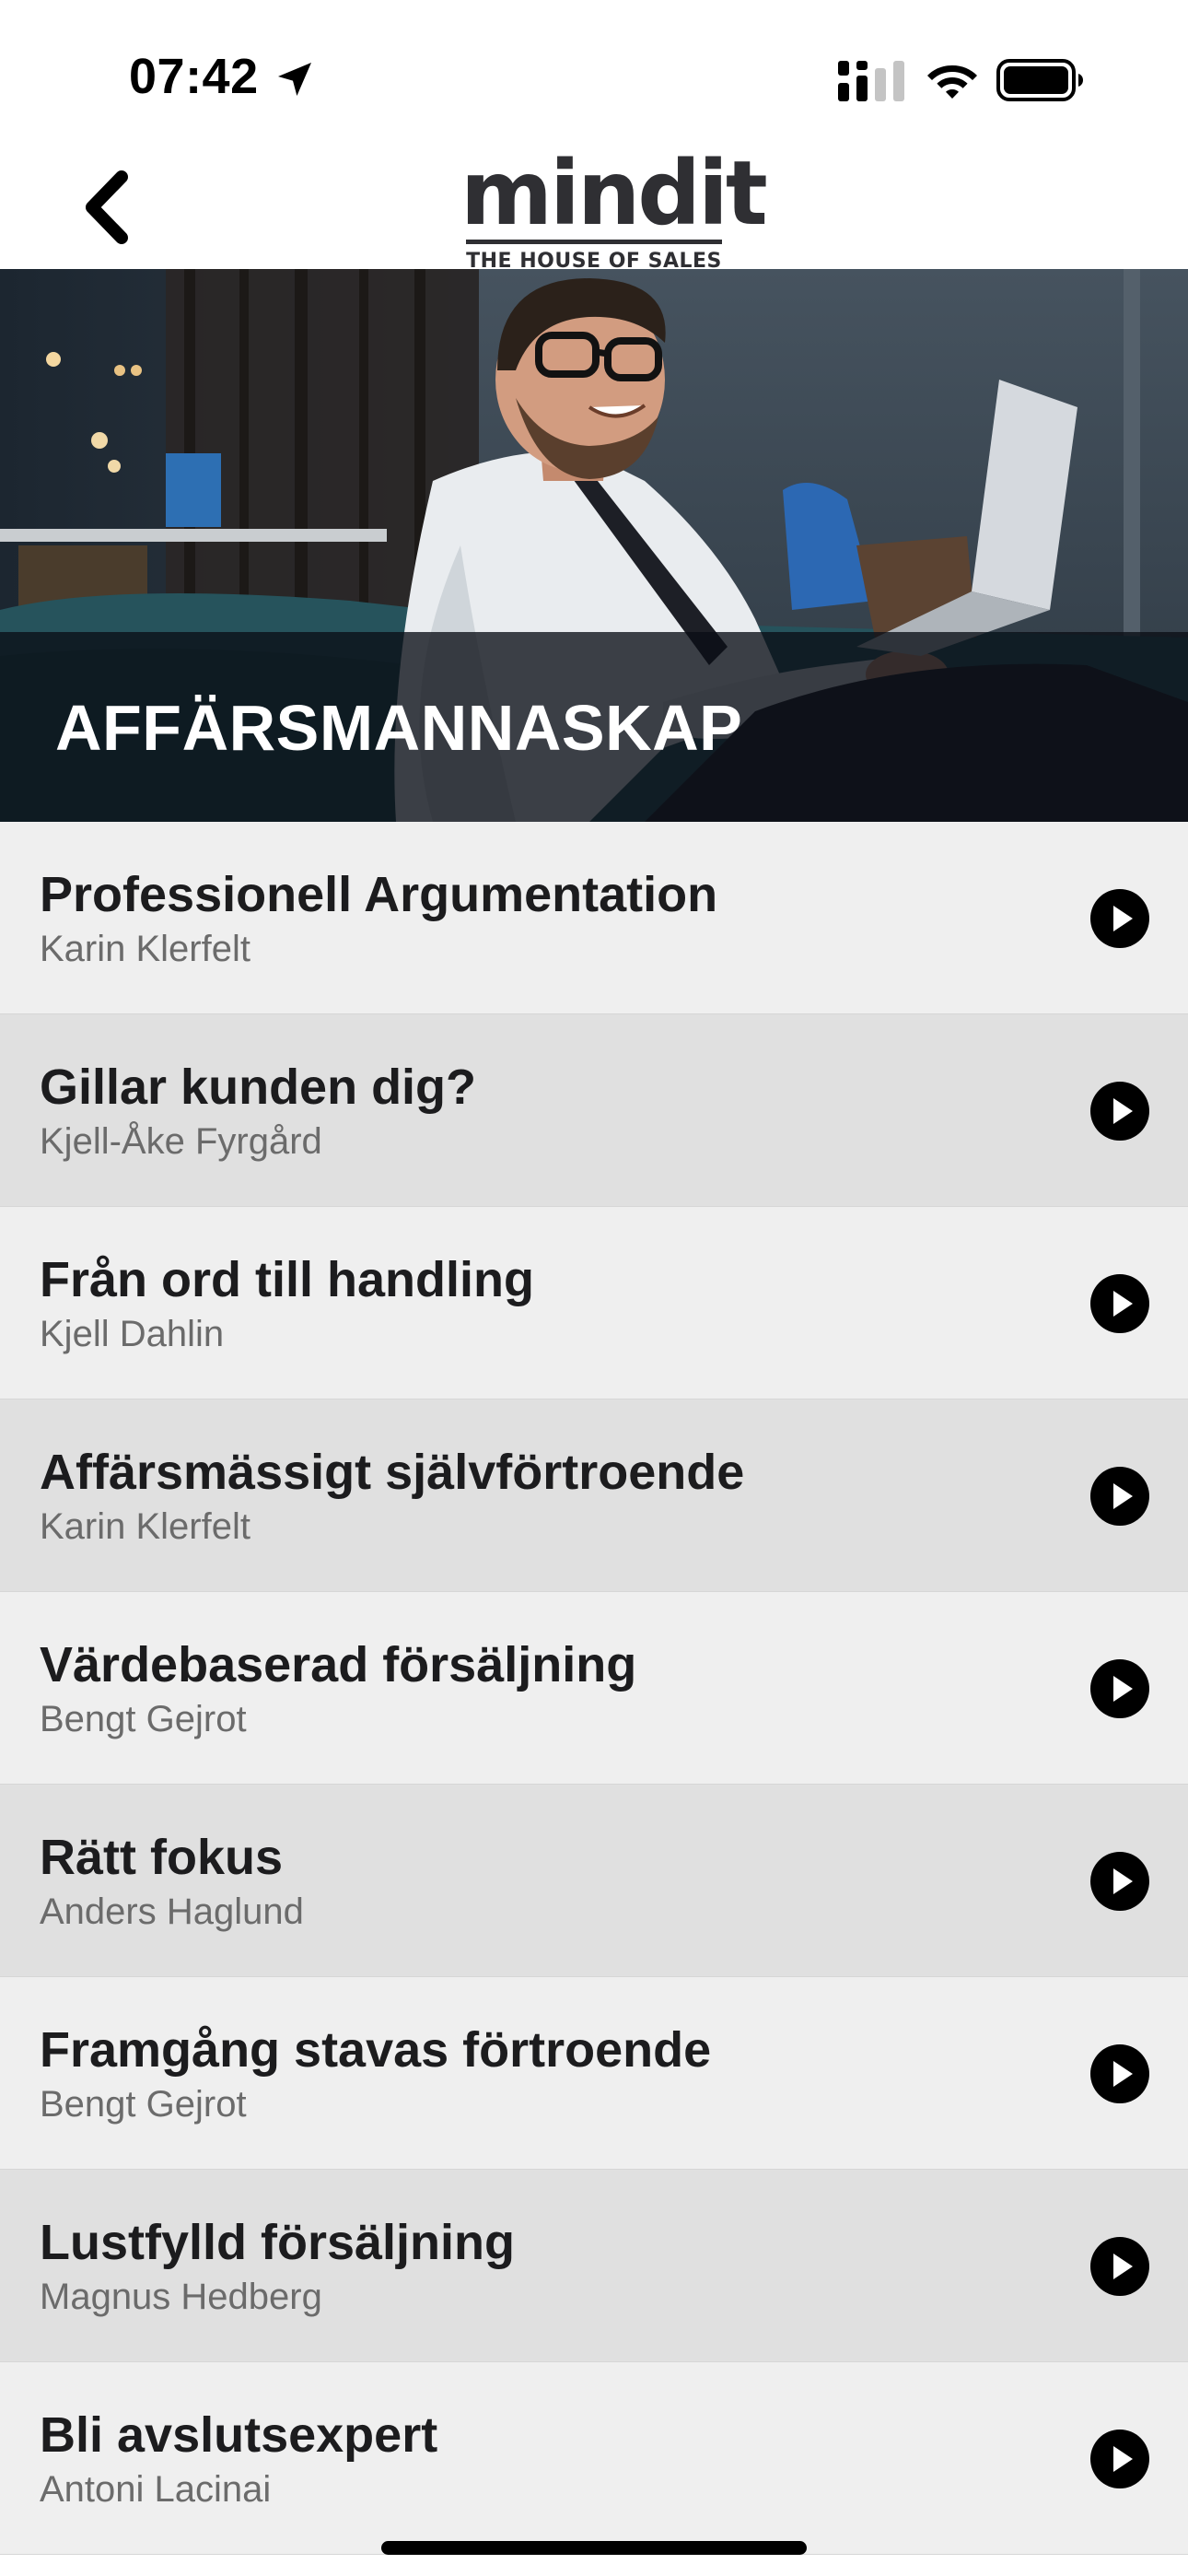  Describe the element at coordinates (278, 2242) in the screenshot. I see `course-title: Lustfylld försäljning` at that location.